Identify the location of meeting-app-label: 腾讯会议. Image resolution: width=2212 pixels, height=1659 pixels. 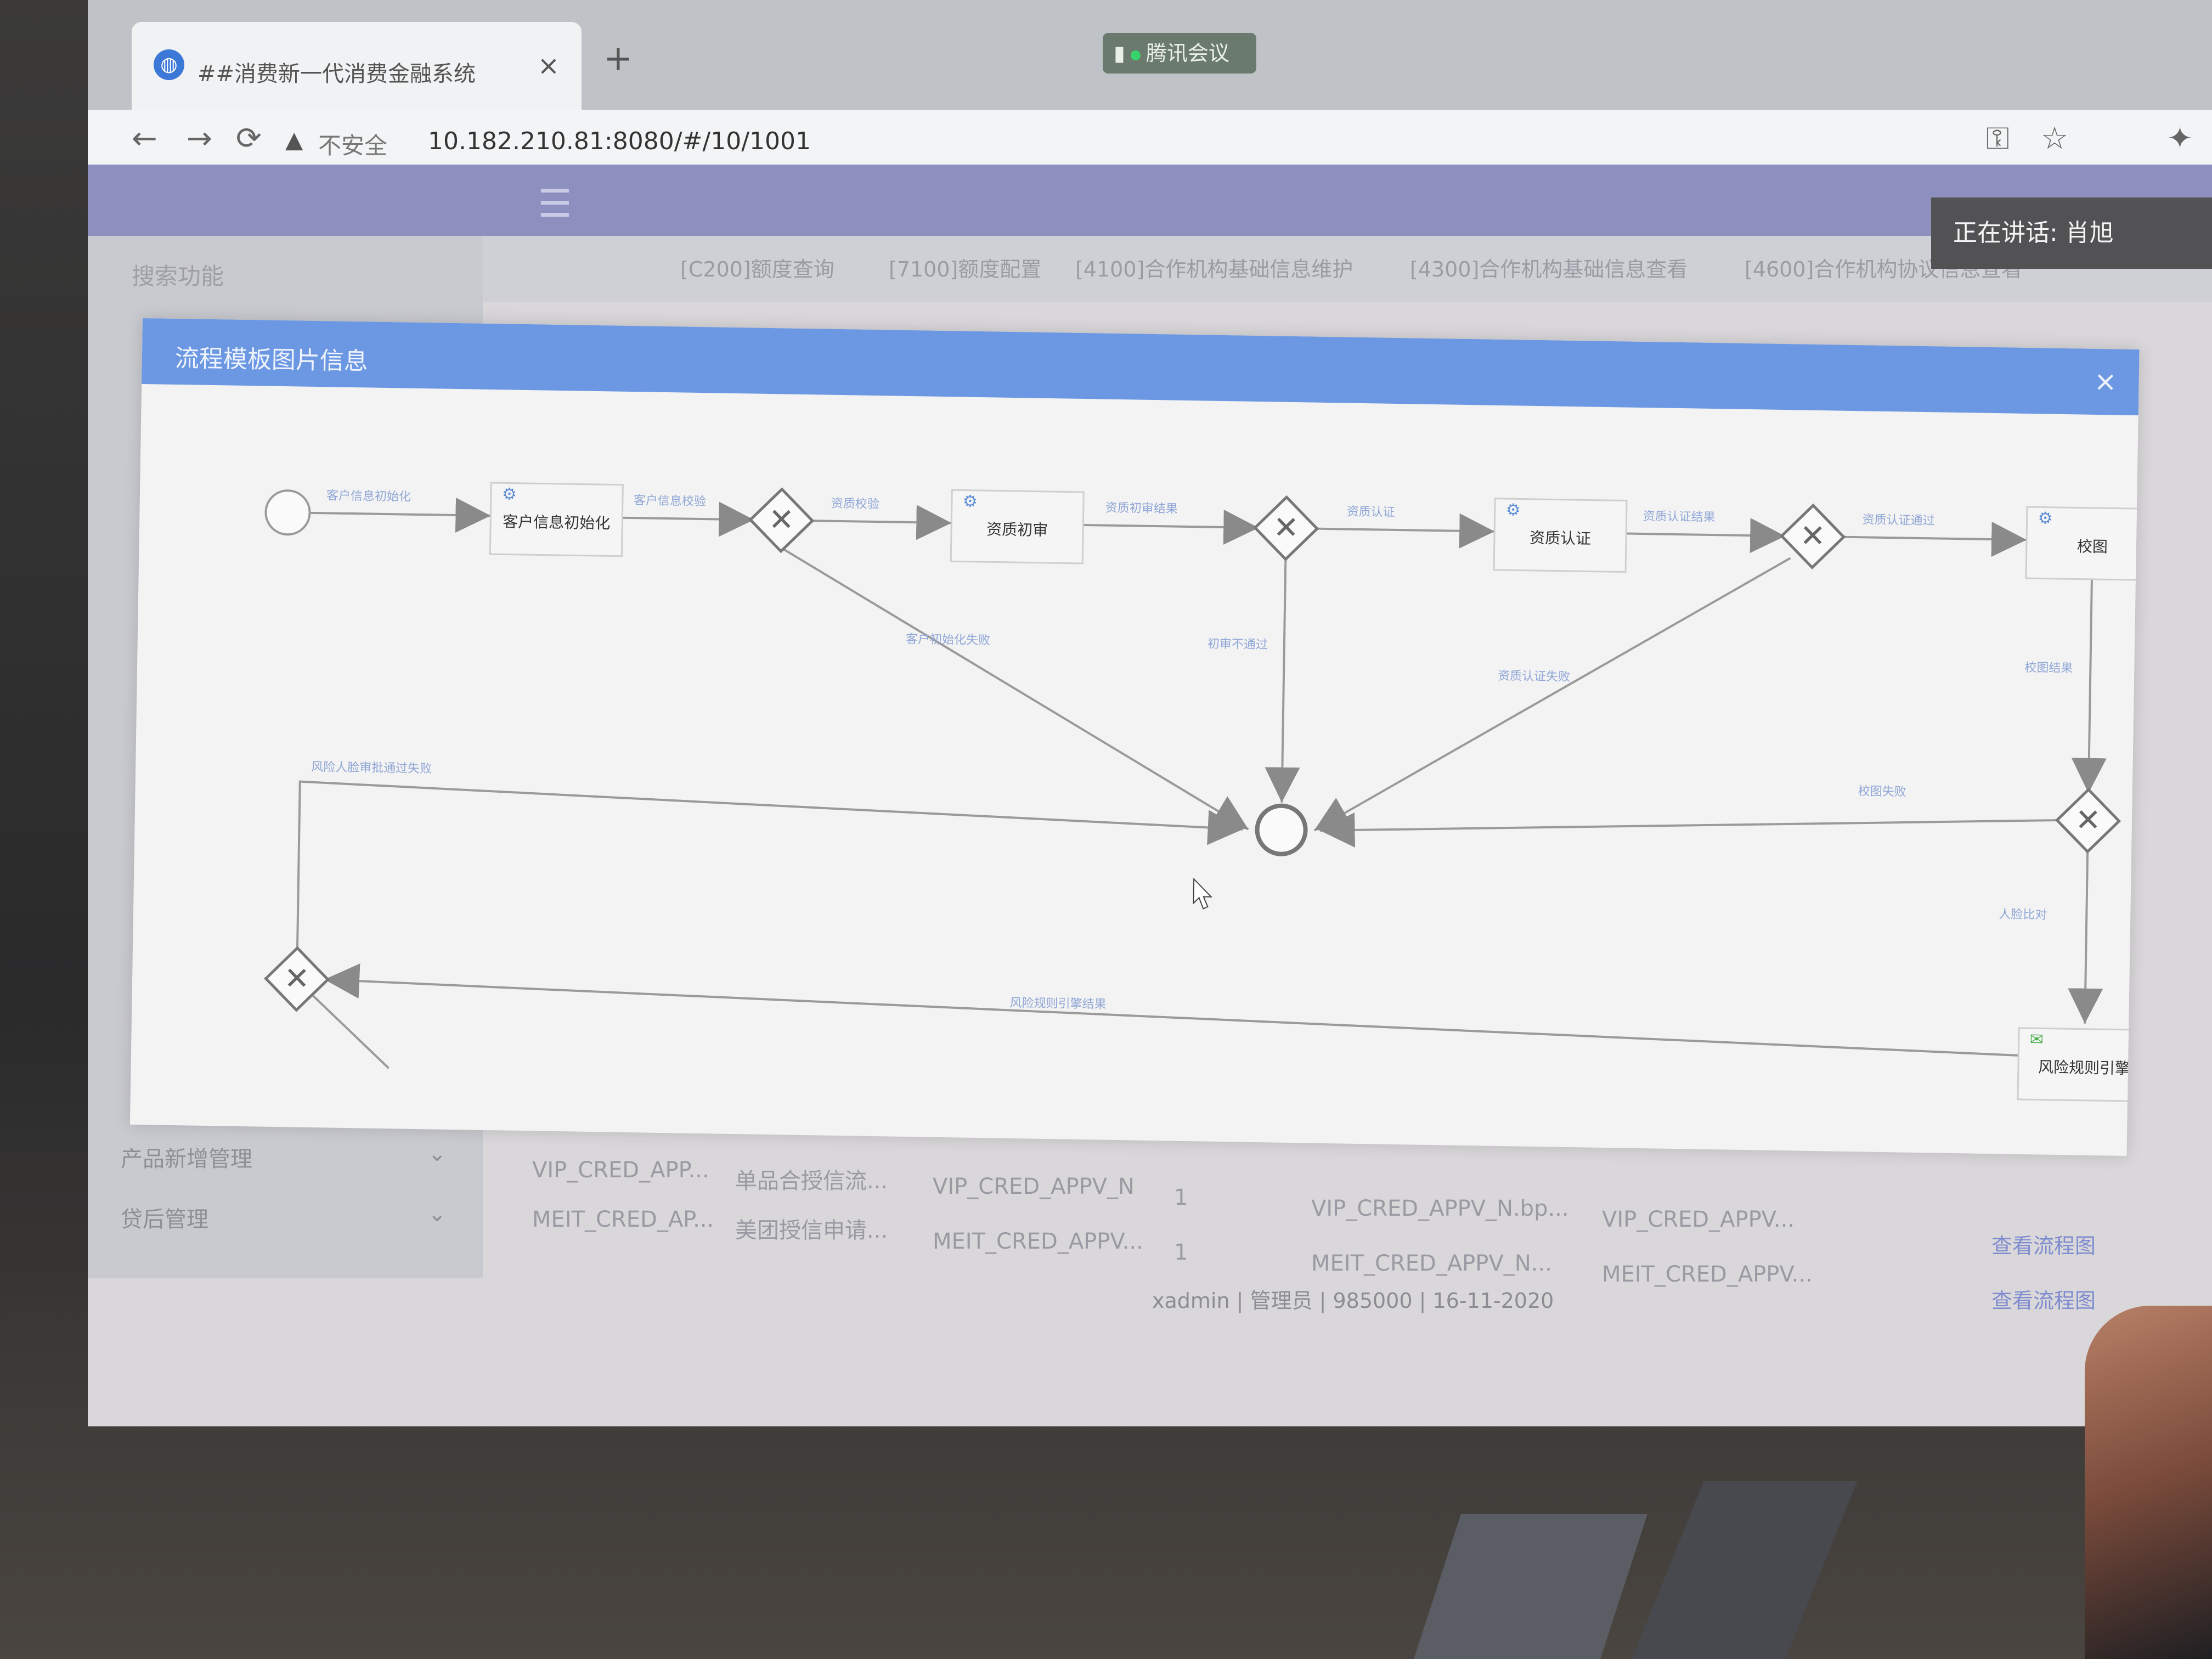
(1187, 53).